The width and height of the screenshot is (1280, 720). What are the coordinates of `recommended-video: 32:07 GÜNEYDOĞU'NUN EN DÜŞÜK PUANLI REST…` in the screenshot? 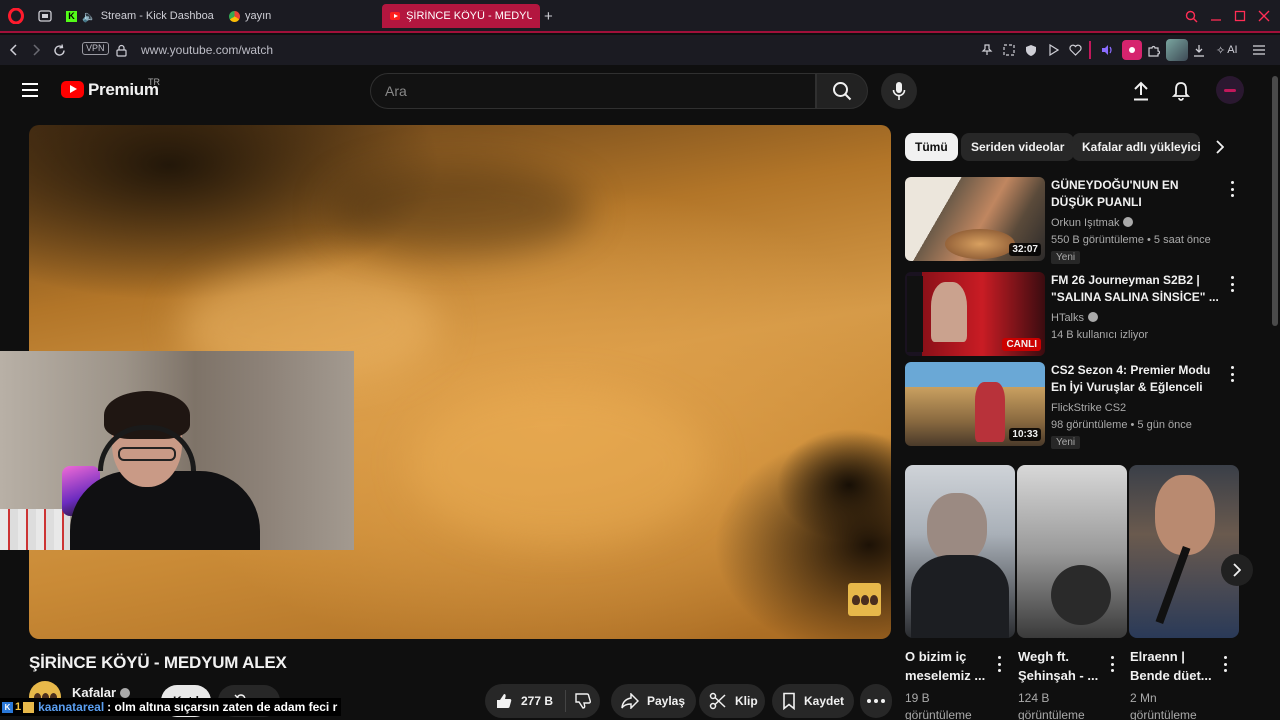 It's located at (1075, 220).